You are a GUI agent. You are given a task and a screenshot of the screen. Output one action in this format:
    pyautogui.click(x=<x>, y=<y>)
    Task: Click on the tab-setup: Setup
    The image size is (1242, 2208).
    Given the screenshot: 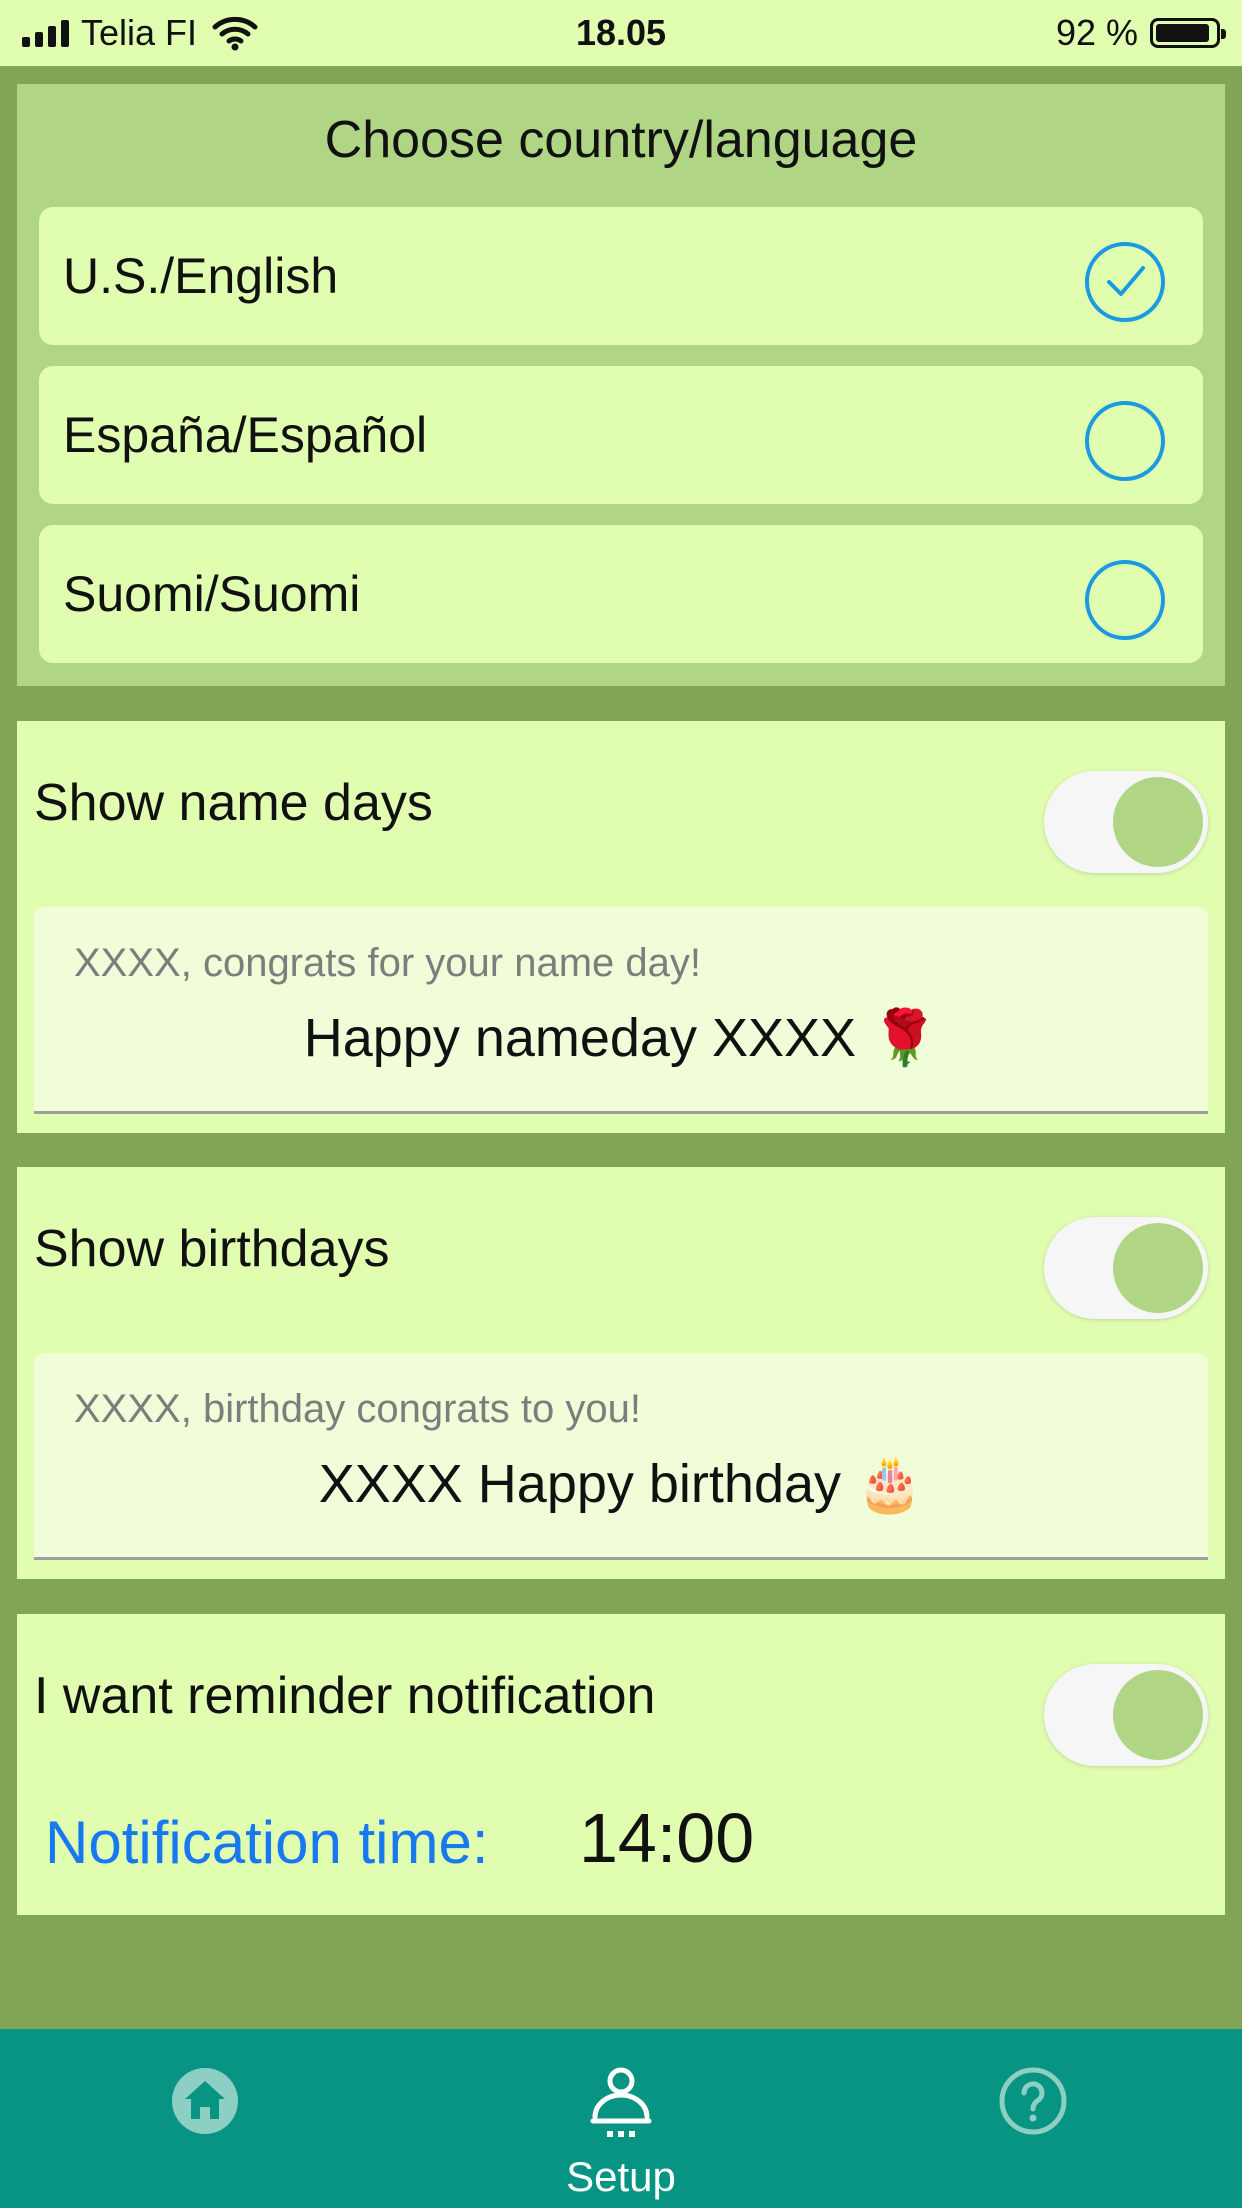 What is the action you would take?
    pyautogui.click(x=621, y=2118)
    